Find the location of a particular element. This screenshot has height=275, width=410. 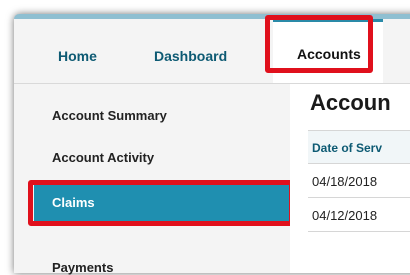

nav-dashboard-link: Dashboard is located at coordinates (190, 56).